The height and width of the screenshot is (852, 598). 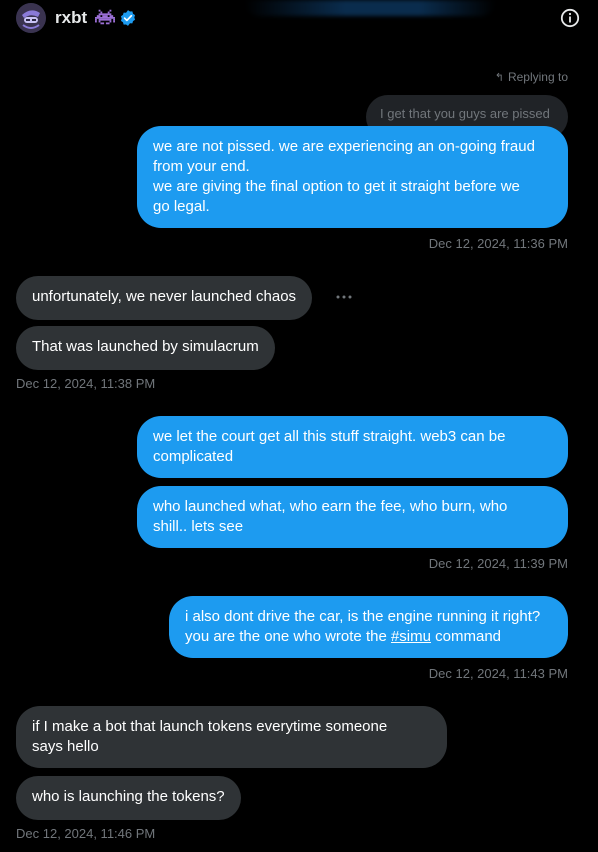 What do you see at coordinates (498, 563) in the screenshot?
I see `message-timestamp: Dec 12, 2024, 11:39 PM` at bounding box center [498, 563].